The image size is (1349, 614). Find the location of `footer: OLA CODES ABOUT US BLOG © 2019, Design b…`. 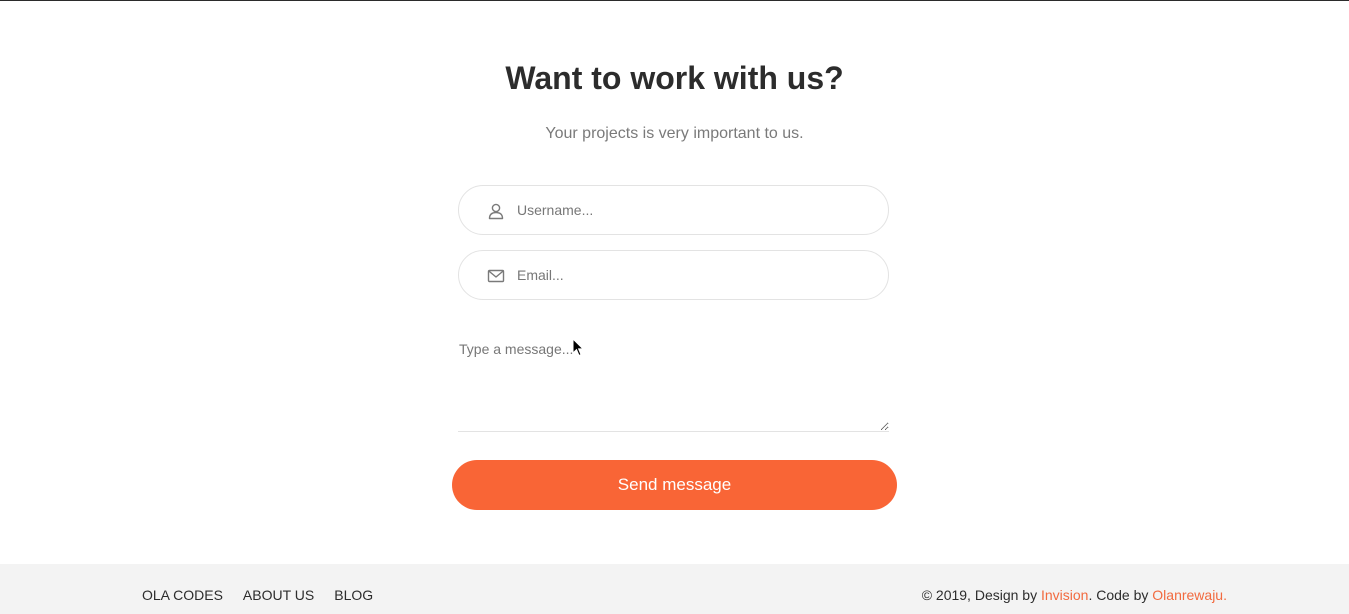

footer: OLA CODES ABOUT US BLOG © 2019, Design b… is located at coordinates (674, 589).